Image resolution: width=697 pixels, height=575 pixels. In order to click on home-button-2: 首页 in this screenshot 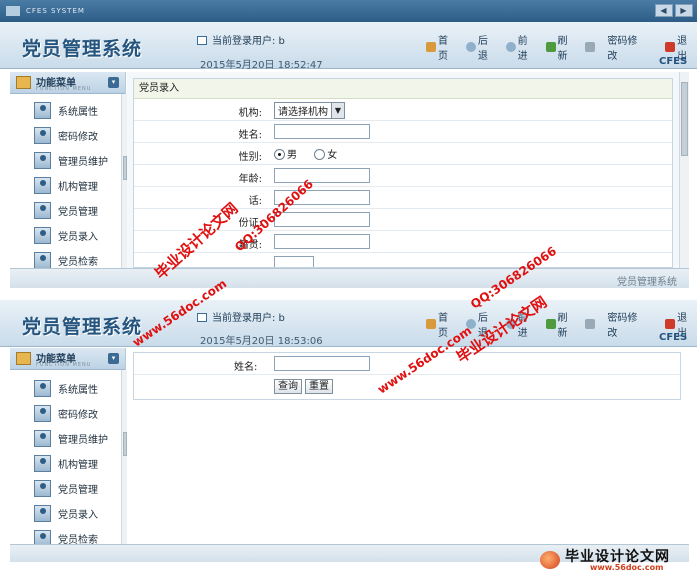, I will do `click(442, 324)`.